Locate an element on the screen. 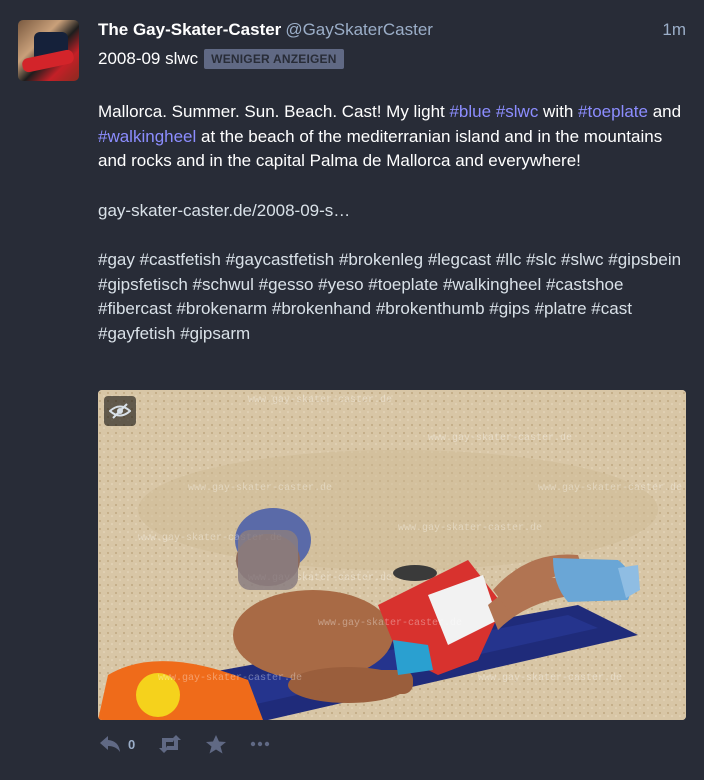 The height and width of the screenshot is (780, 704). ellipsis-icon is located at coordinates (260, 744).